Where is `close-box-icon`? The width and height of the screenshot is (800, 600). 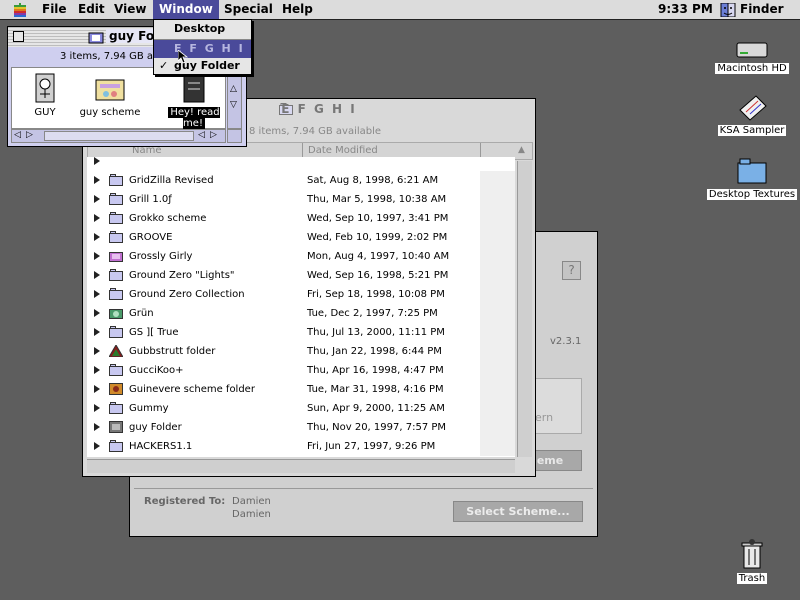
close-box-icon is located at coordinates (18, 36).